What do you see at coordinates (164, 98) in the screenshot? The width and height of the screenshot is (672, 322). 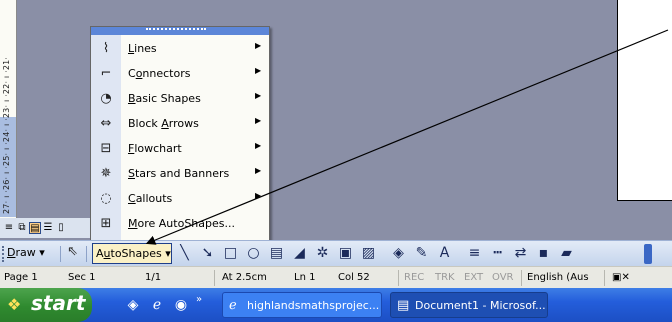 I see `menu-item-label: Basic Shapes` at bounding box center [164, 98].